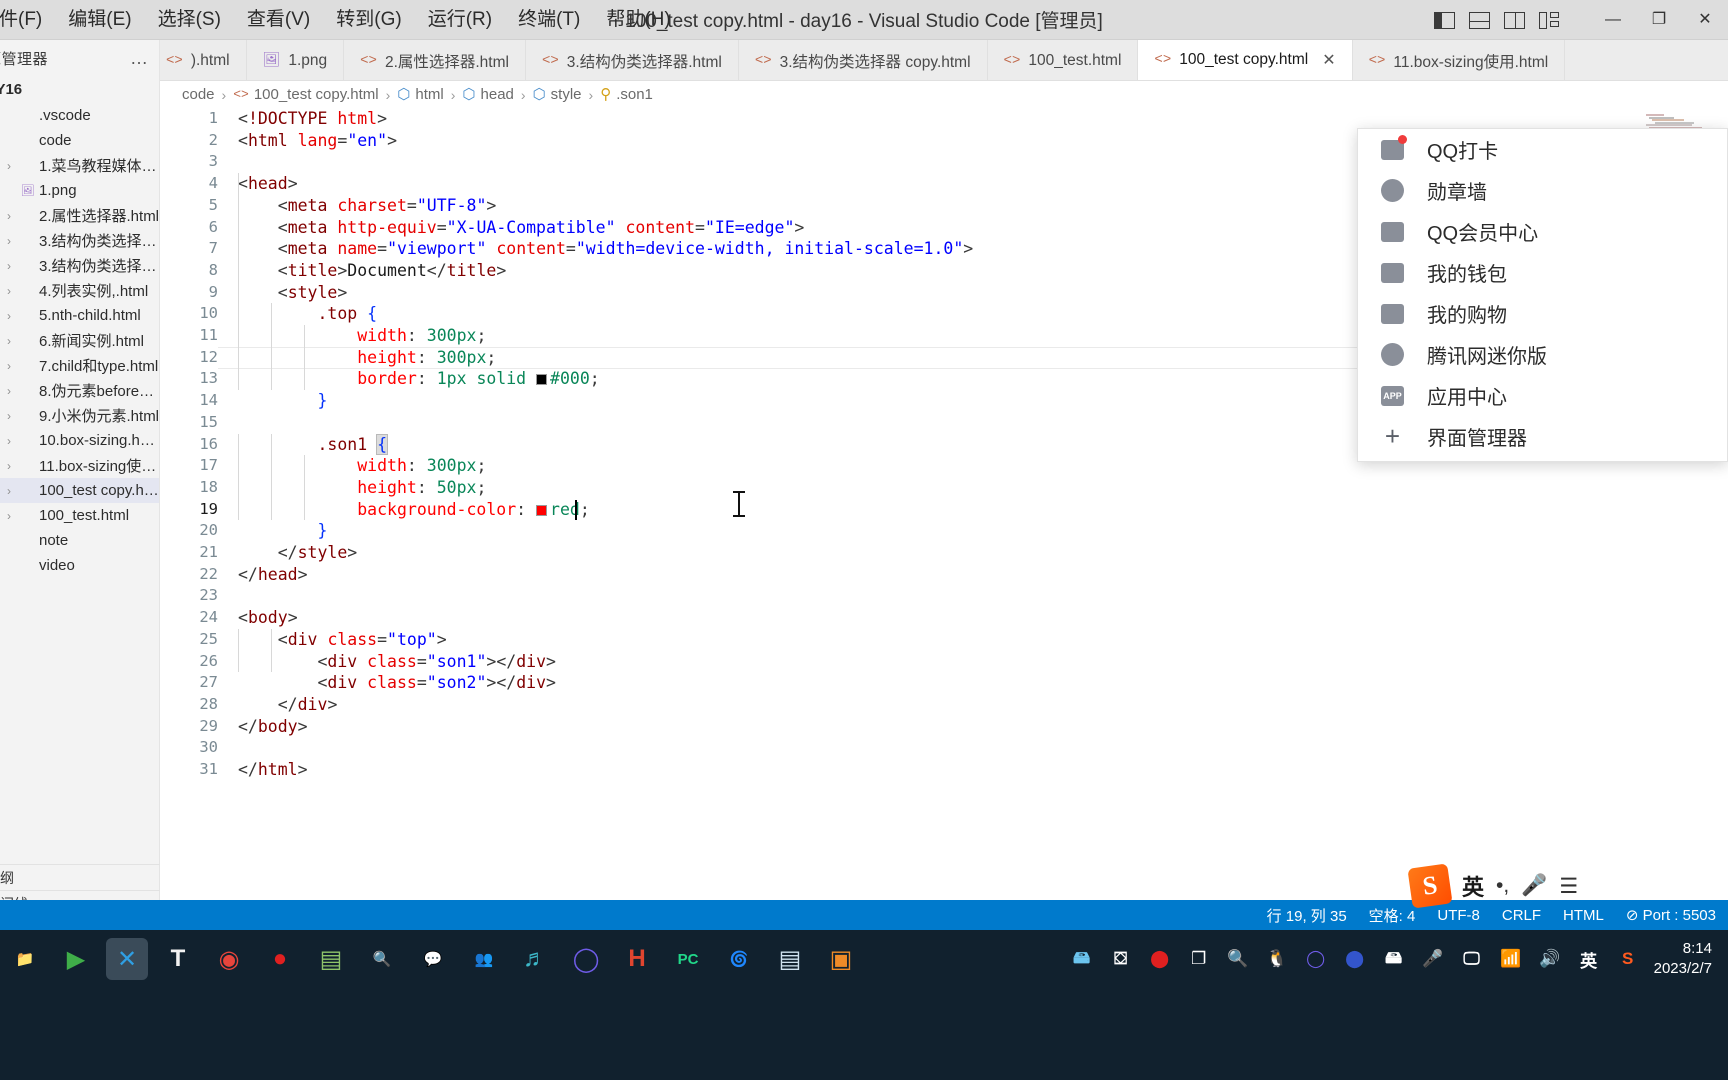 Image resolution: width=1728 pixels, height=1080 pixels. I want to click on everything-icon: 🔍, so click(382, 959).